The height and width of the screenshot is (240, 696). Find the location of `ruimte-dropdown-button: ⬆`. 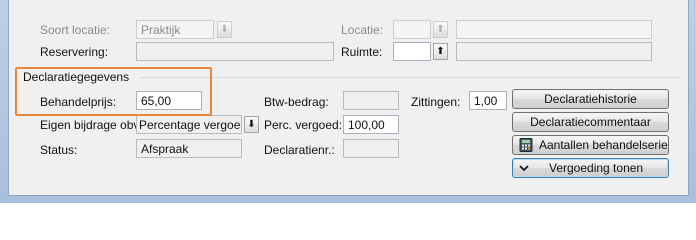

ruimte-dropdown-button: ⬆ is located at coordinates (440, 51).